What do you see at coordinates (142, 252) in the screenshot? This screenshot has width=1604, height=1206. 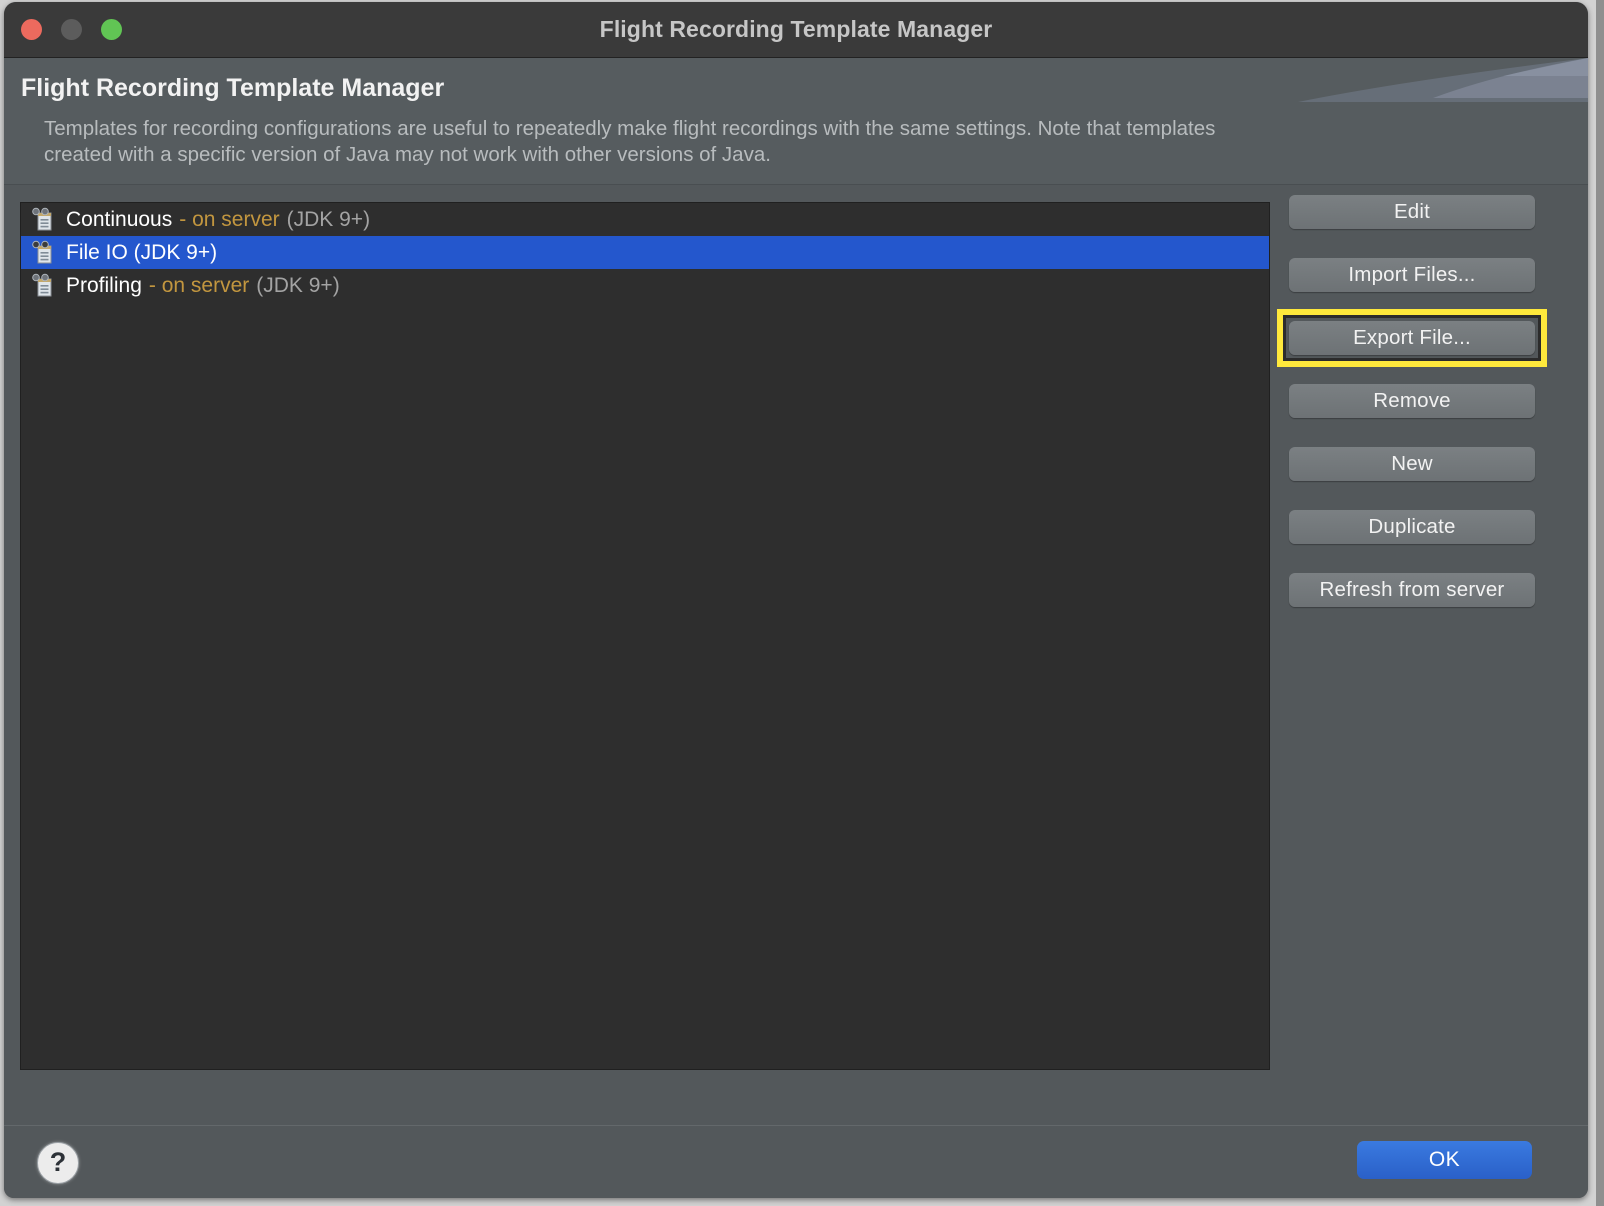 I see `template-name: File IO (JDK 9+)` at bounding box center [142, 252].